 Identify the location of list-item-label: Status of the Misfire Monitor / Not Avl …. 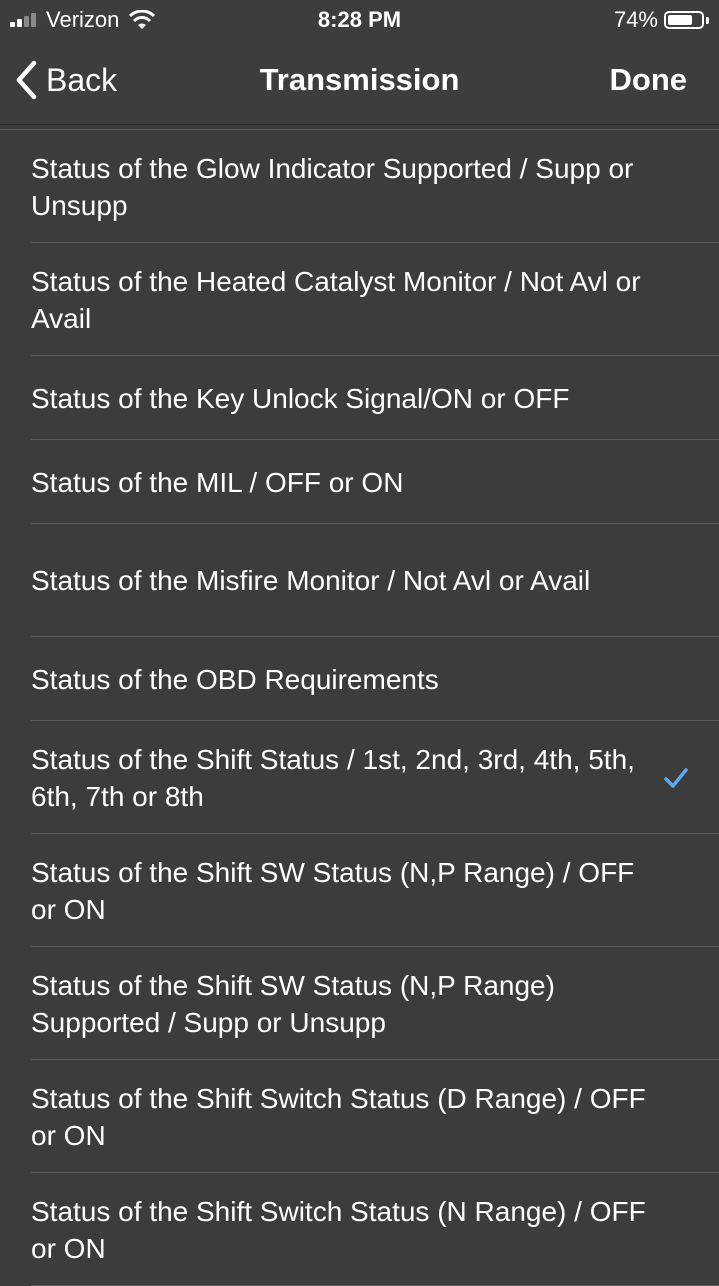
(311, 580).